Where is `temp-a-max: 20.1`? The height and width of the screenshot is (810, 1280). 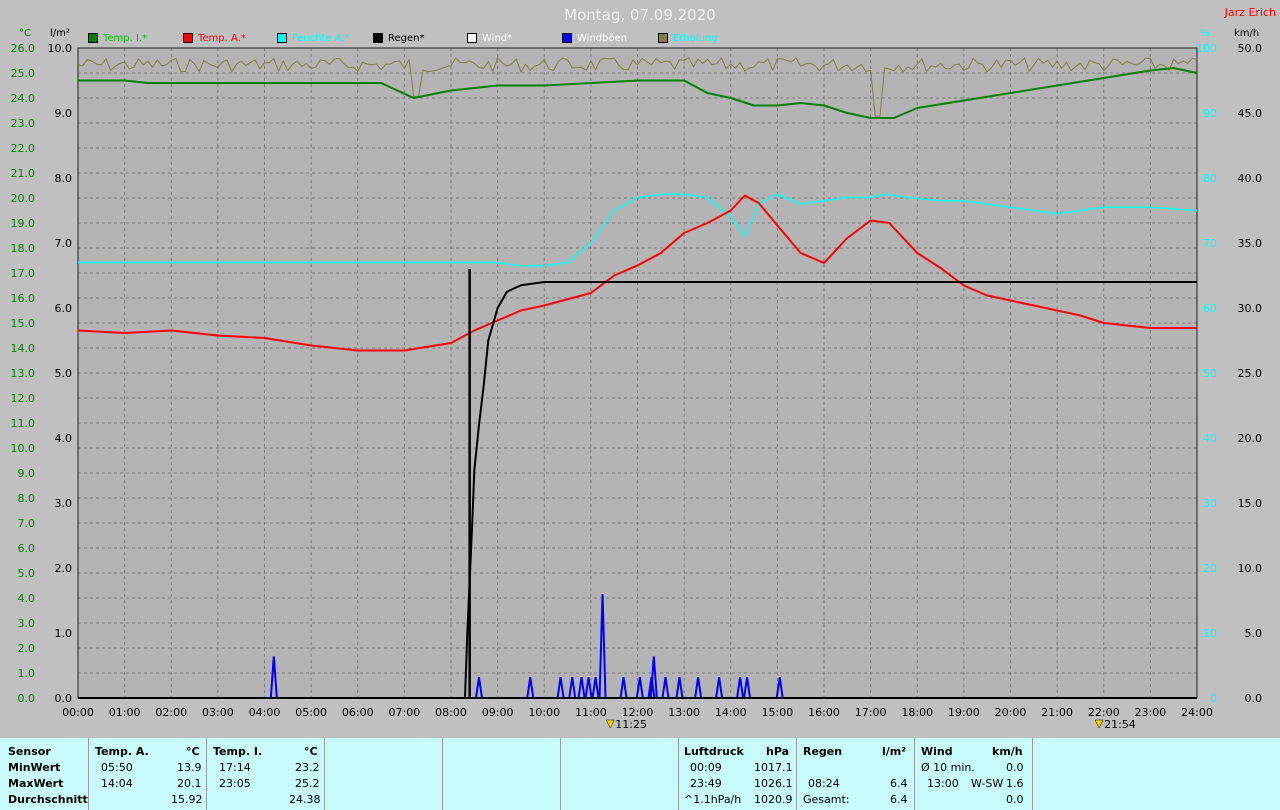 temp-a-max: 20.1 is located at coordinates (189, 783).